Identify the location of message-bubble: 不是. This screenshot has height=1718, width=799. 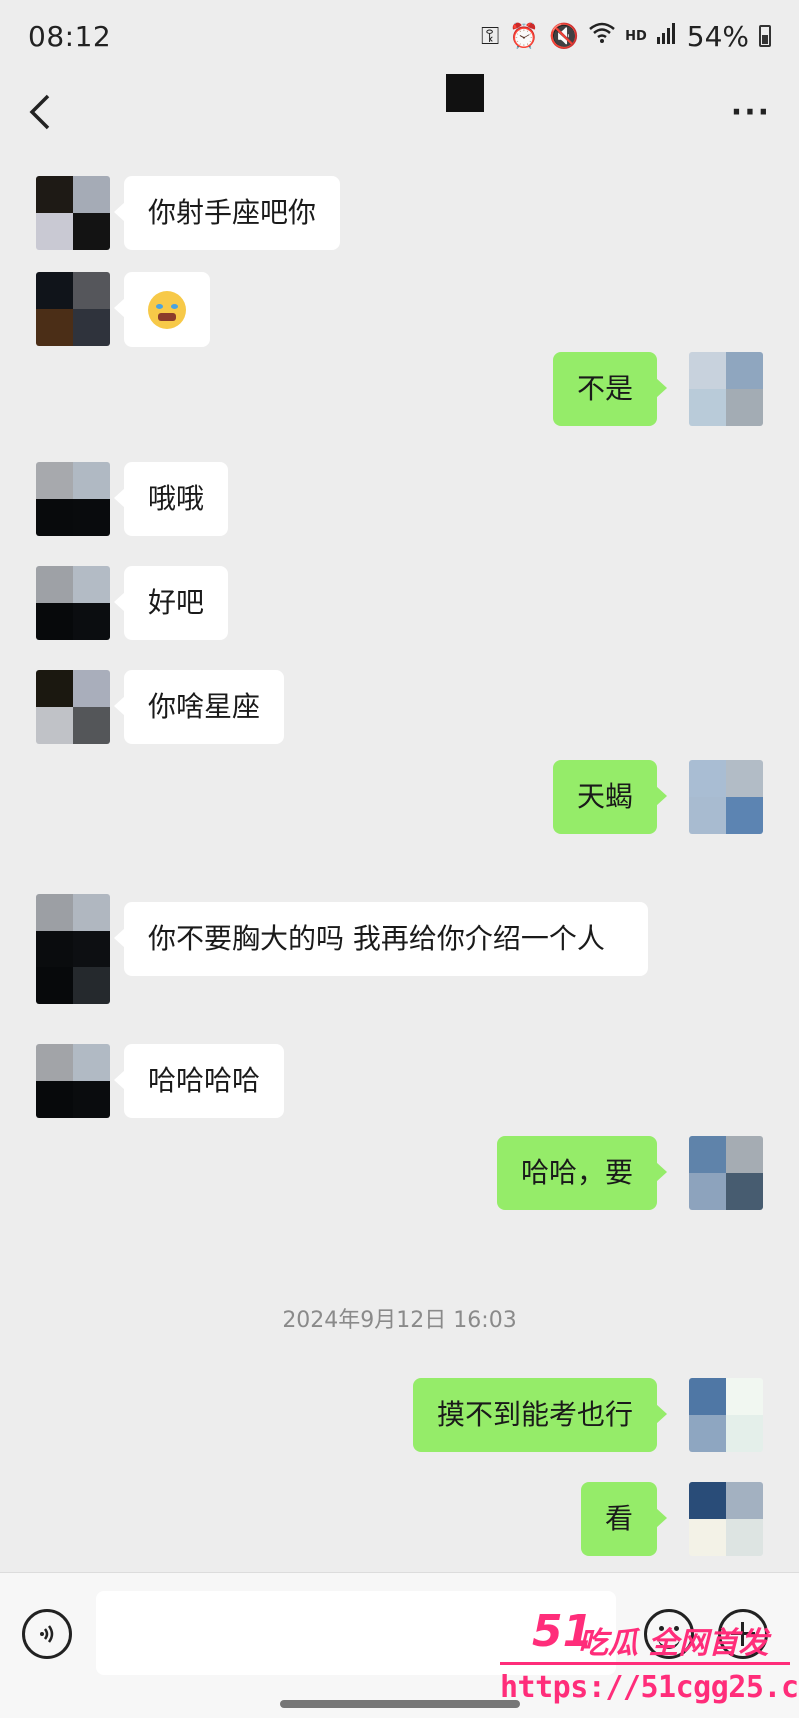
(610, 389).